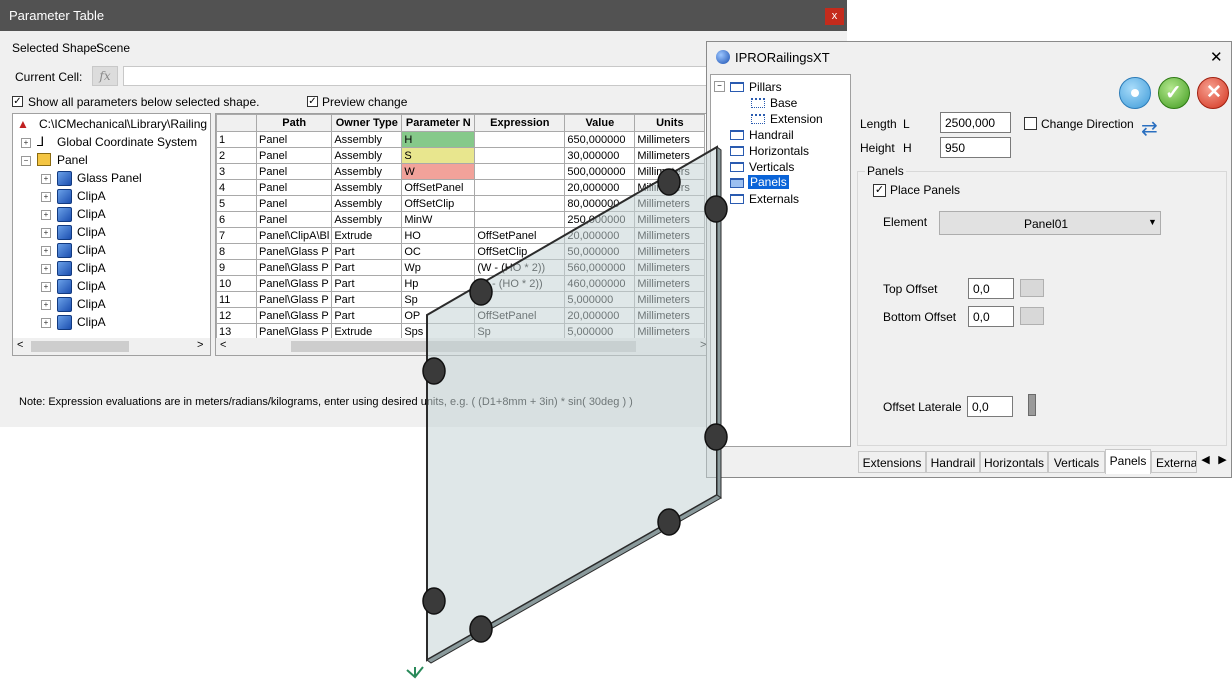  Describe the element at coordinates (990, 406) in the screenshot. I see `offset-laterale-input: 0,0` at that location.